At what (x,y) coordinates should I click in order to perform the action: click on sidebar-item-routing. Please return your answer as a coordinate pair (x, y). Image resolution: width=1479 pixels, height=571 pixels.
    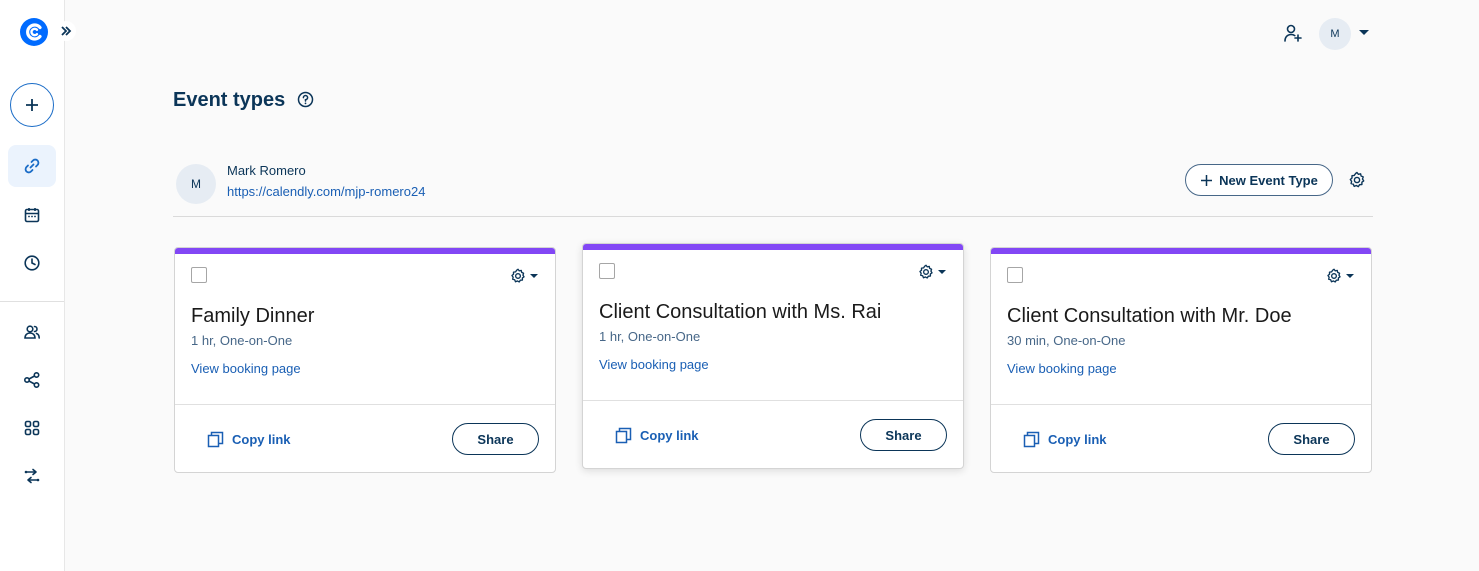
    Looking at the image, I should click on (32, 476).